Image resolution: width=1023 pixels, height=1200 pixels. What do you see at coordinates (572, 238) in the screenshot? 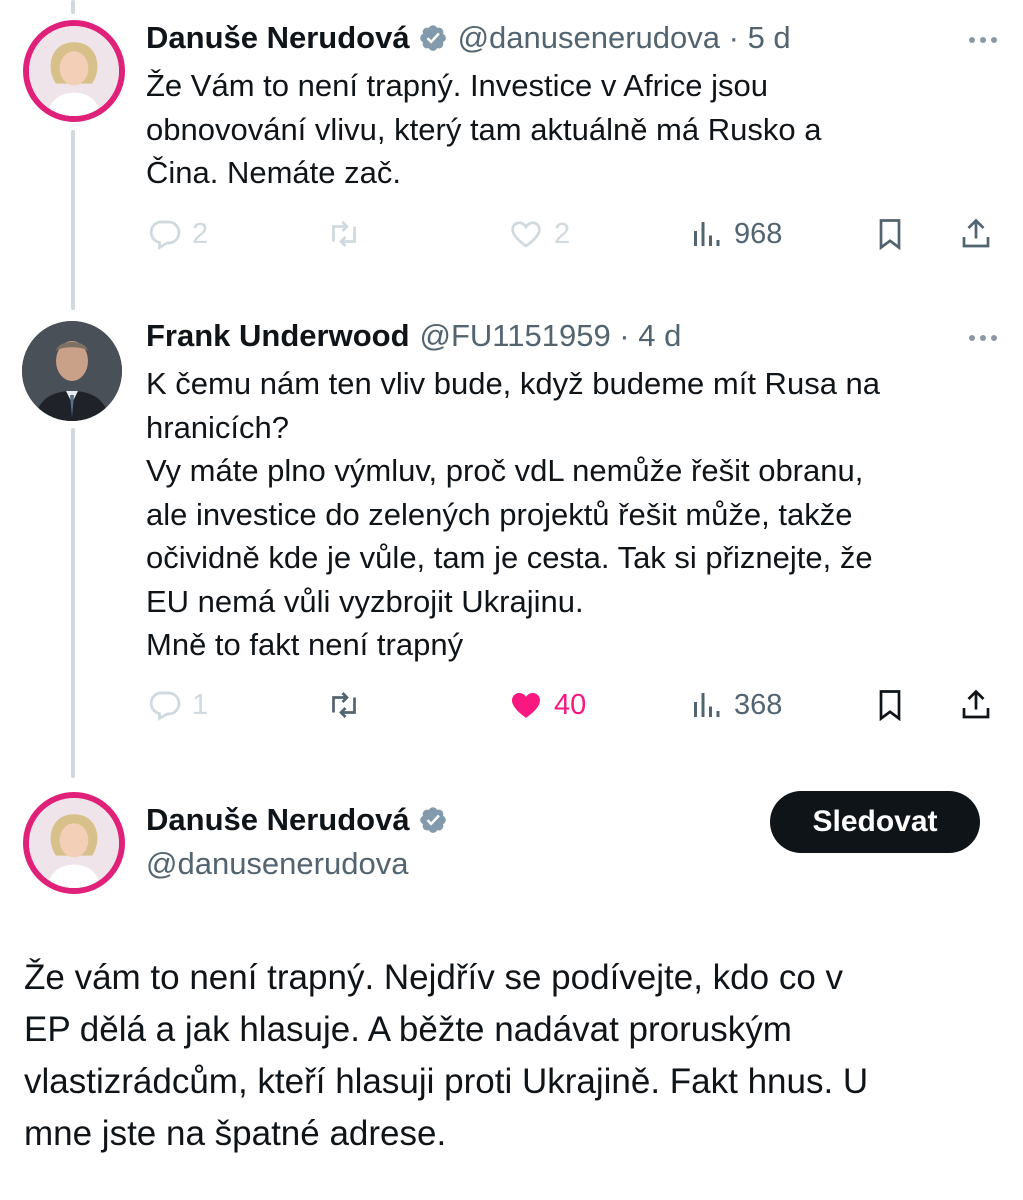
I see `tweet1-actions: 2 2 968` at bounding box center [572, 238].